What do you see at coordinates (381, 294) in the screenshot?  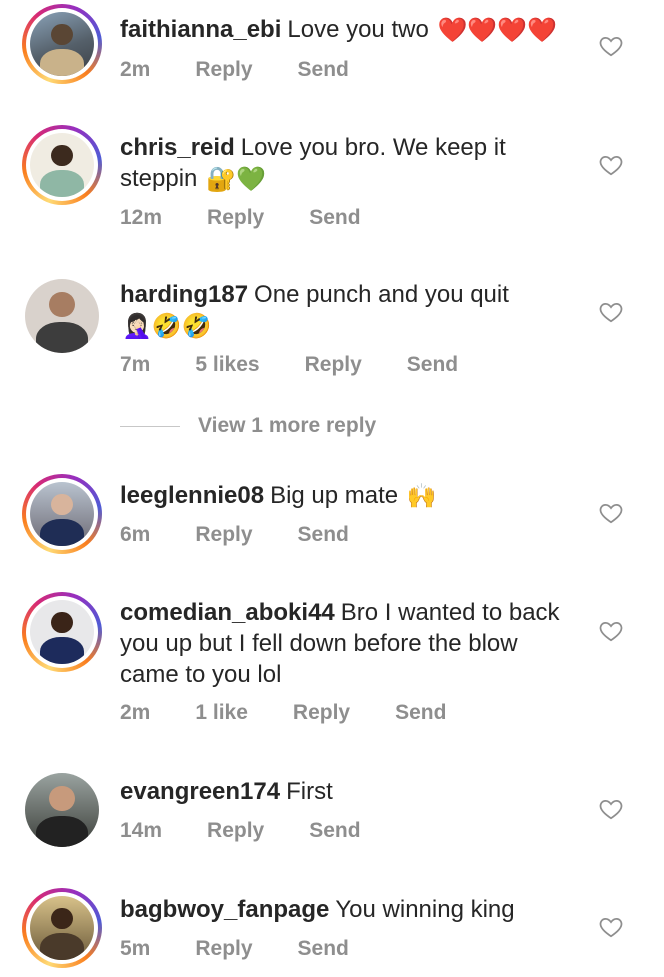 I see `comment-body: One punch and you quit` at bounding box center [381, 294].